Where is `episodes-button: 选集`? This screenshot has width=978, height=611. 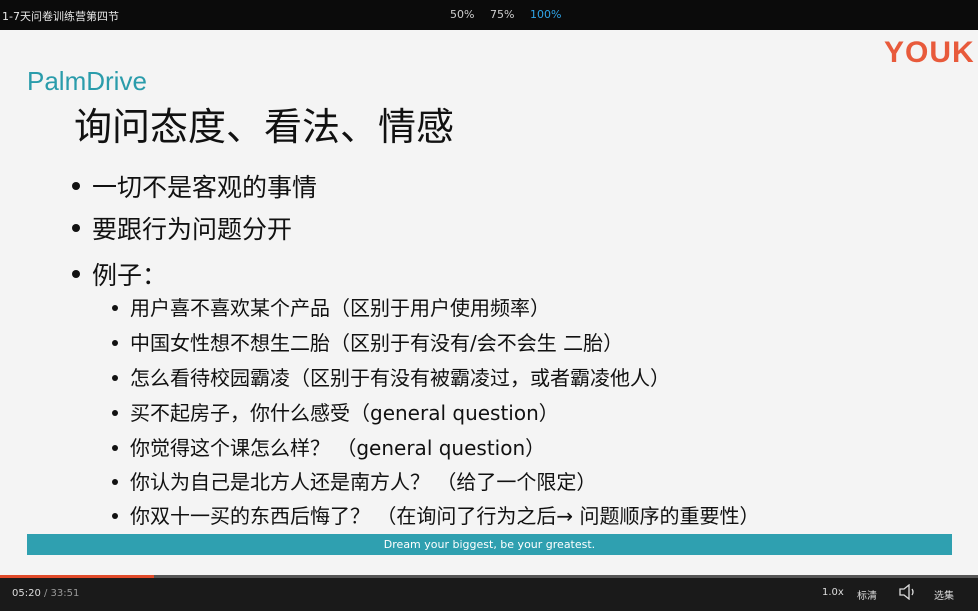
episodes-button: 选集 is located at coordinates (944, 594).